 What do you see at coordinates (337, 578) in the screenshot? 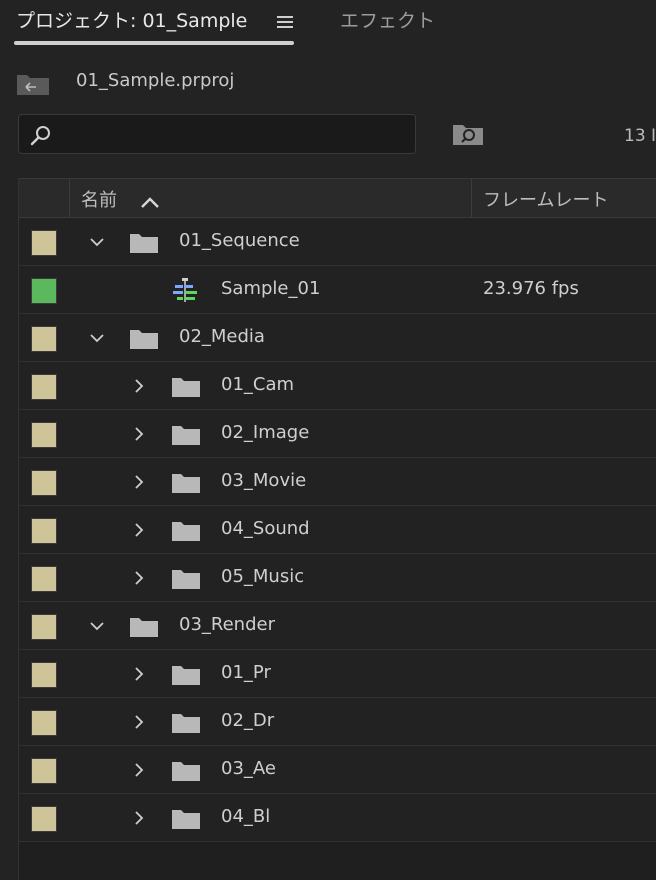
I see `table-row: 05_Music` at bounding box center [337, 578].